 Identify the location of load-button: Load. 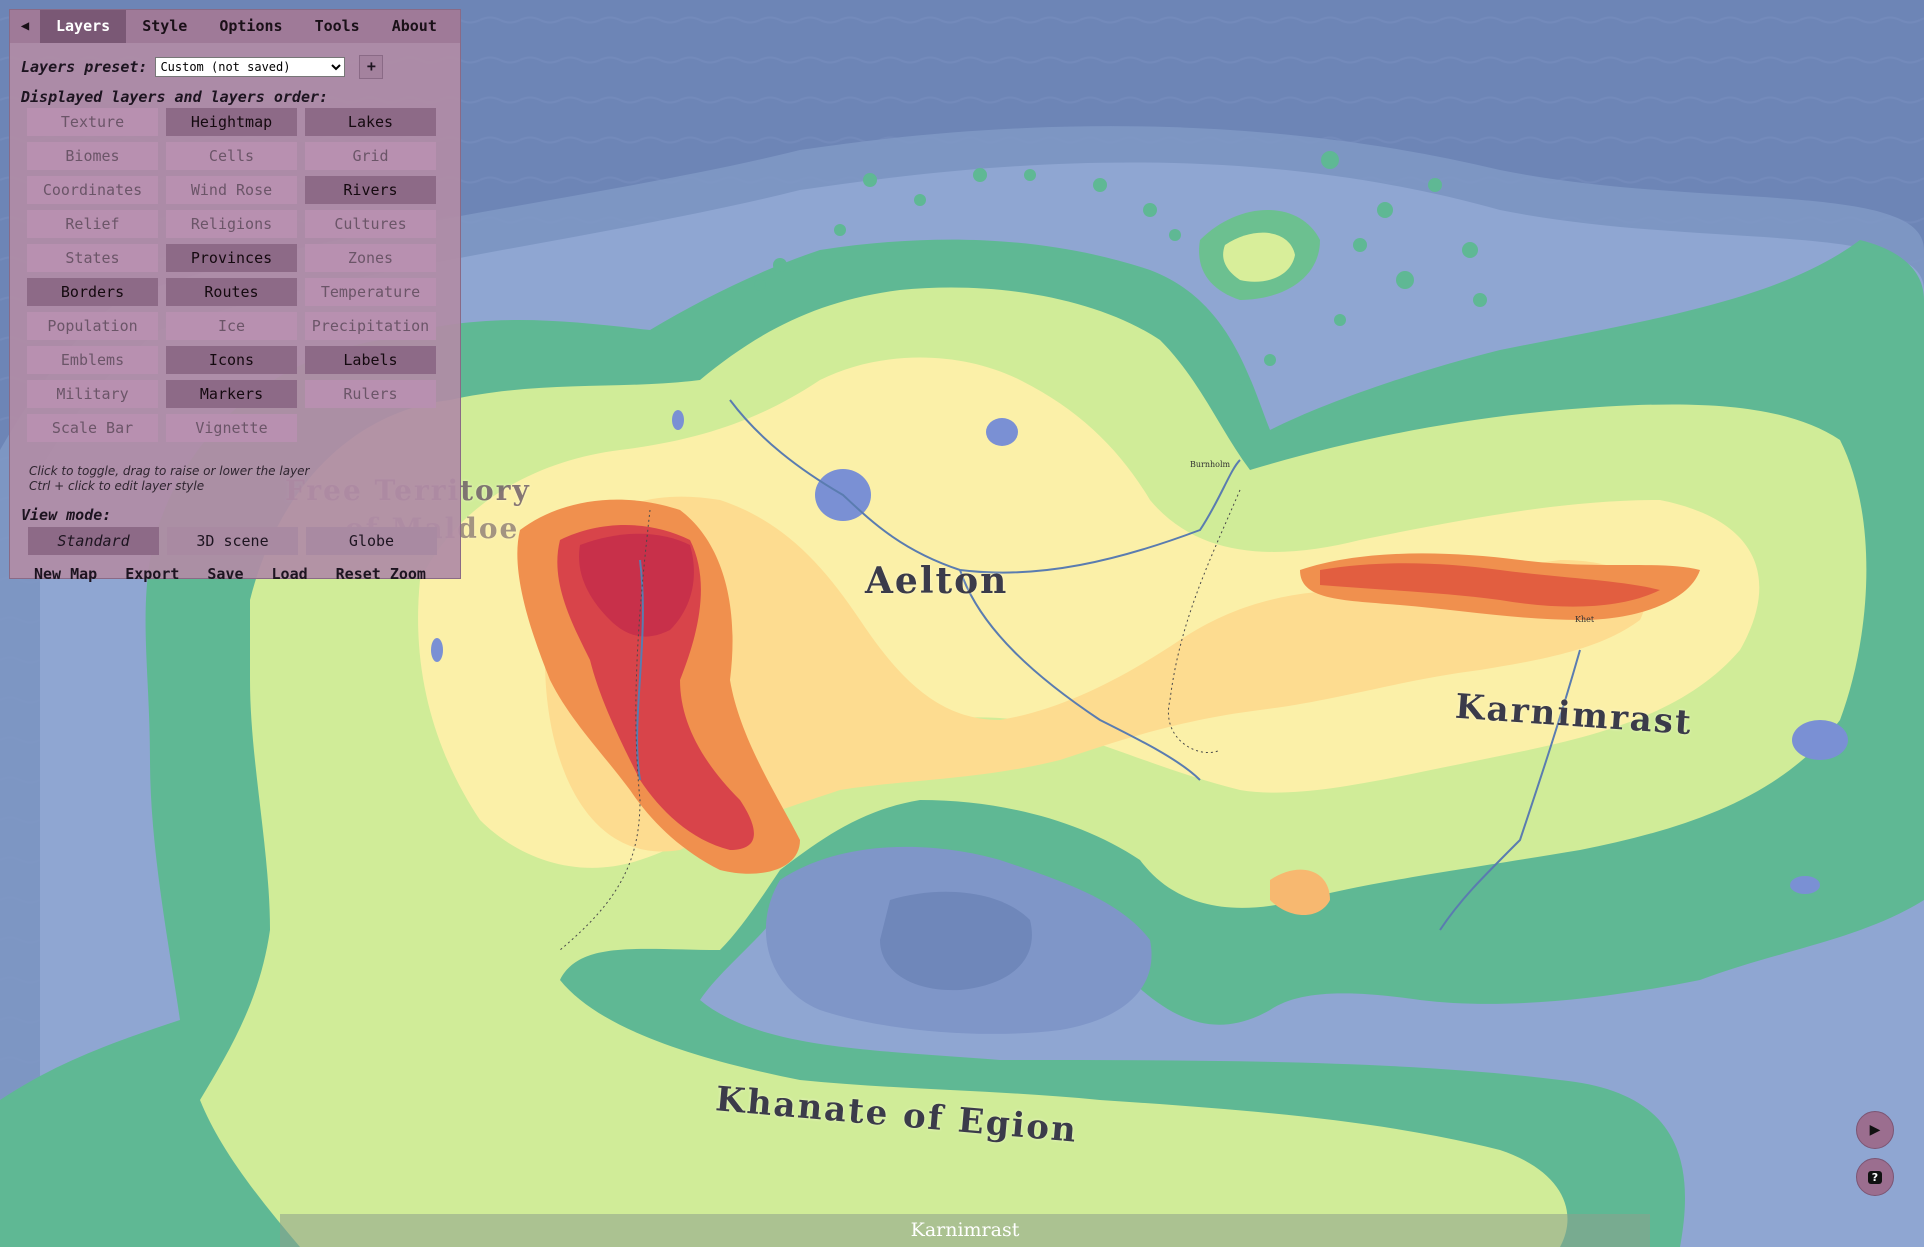
(290, 574).